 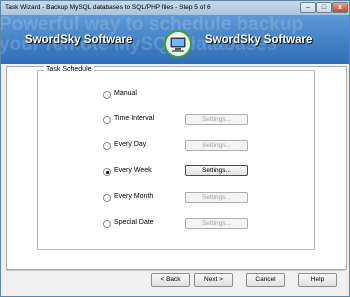 What do you see at coordinates (107, 120) in the screenshot?
I see `time-interval-radio` at bounding box center [107, 120].